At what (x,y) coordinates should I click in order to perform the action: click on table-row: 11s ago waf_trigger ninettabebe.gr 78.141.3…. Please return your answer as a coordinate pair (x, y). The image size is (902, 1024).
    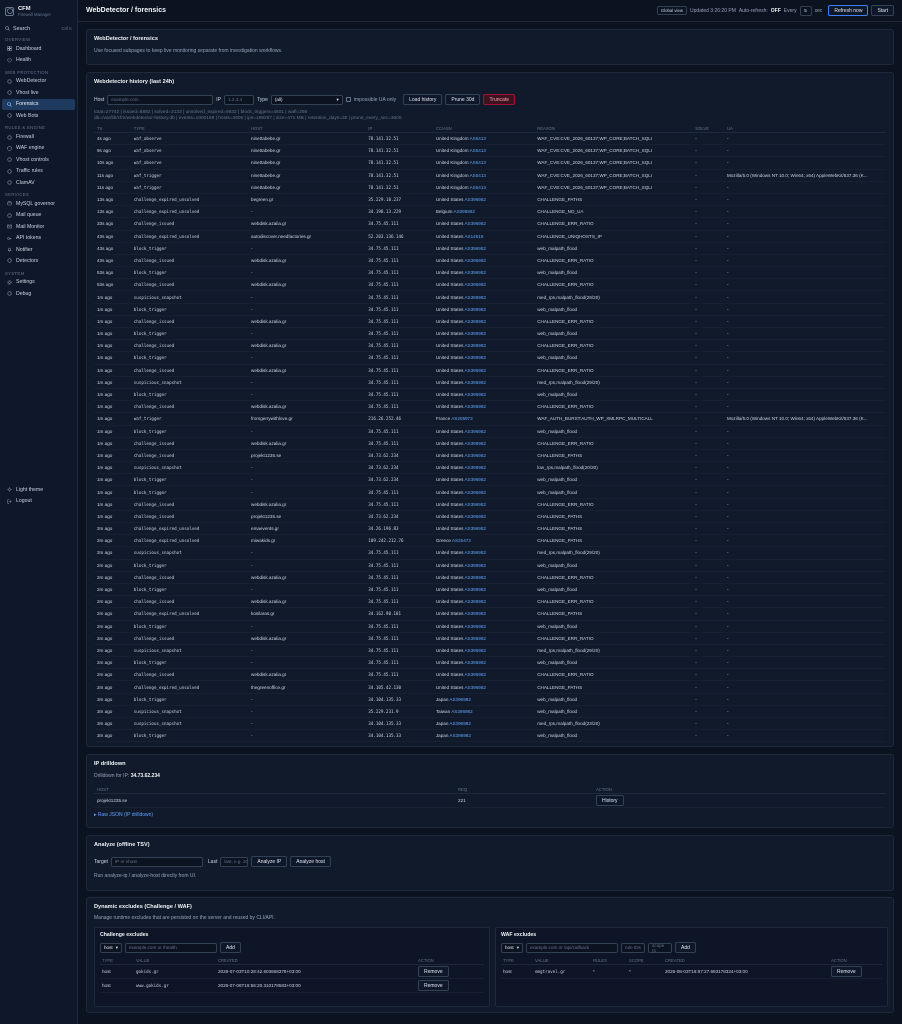
    Looking at the image, I should click on (490, 188).